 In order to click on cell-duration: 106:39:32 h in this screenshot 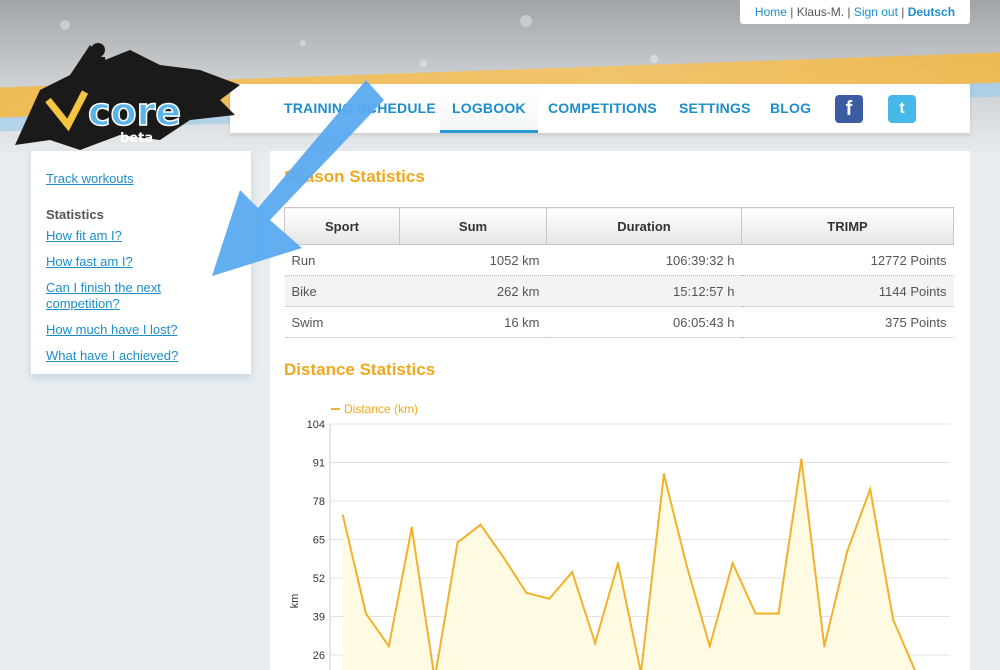, I will do `click(644, 260)`.